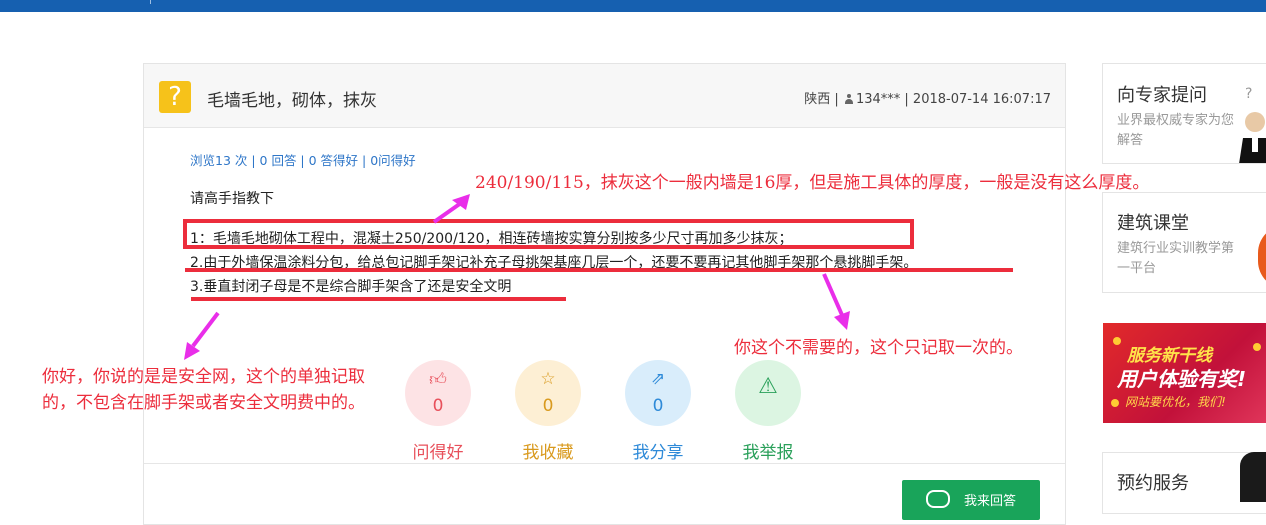 Image resolution: width=1266 pixels, height=525 pixels. Describe the element at coordinates (1252, 124) in the screenshot. I see `expert-avatar-icon: ?` at that location.